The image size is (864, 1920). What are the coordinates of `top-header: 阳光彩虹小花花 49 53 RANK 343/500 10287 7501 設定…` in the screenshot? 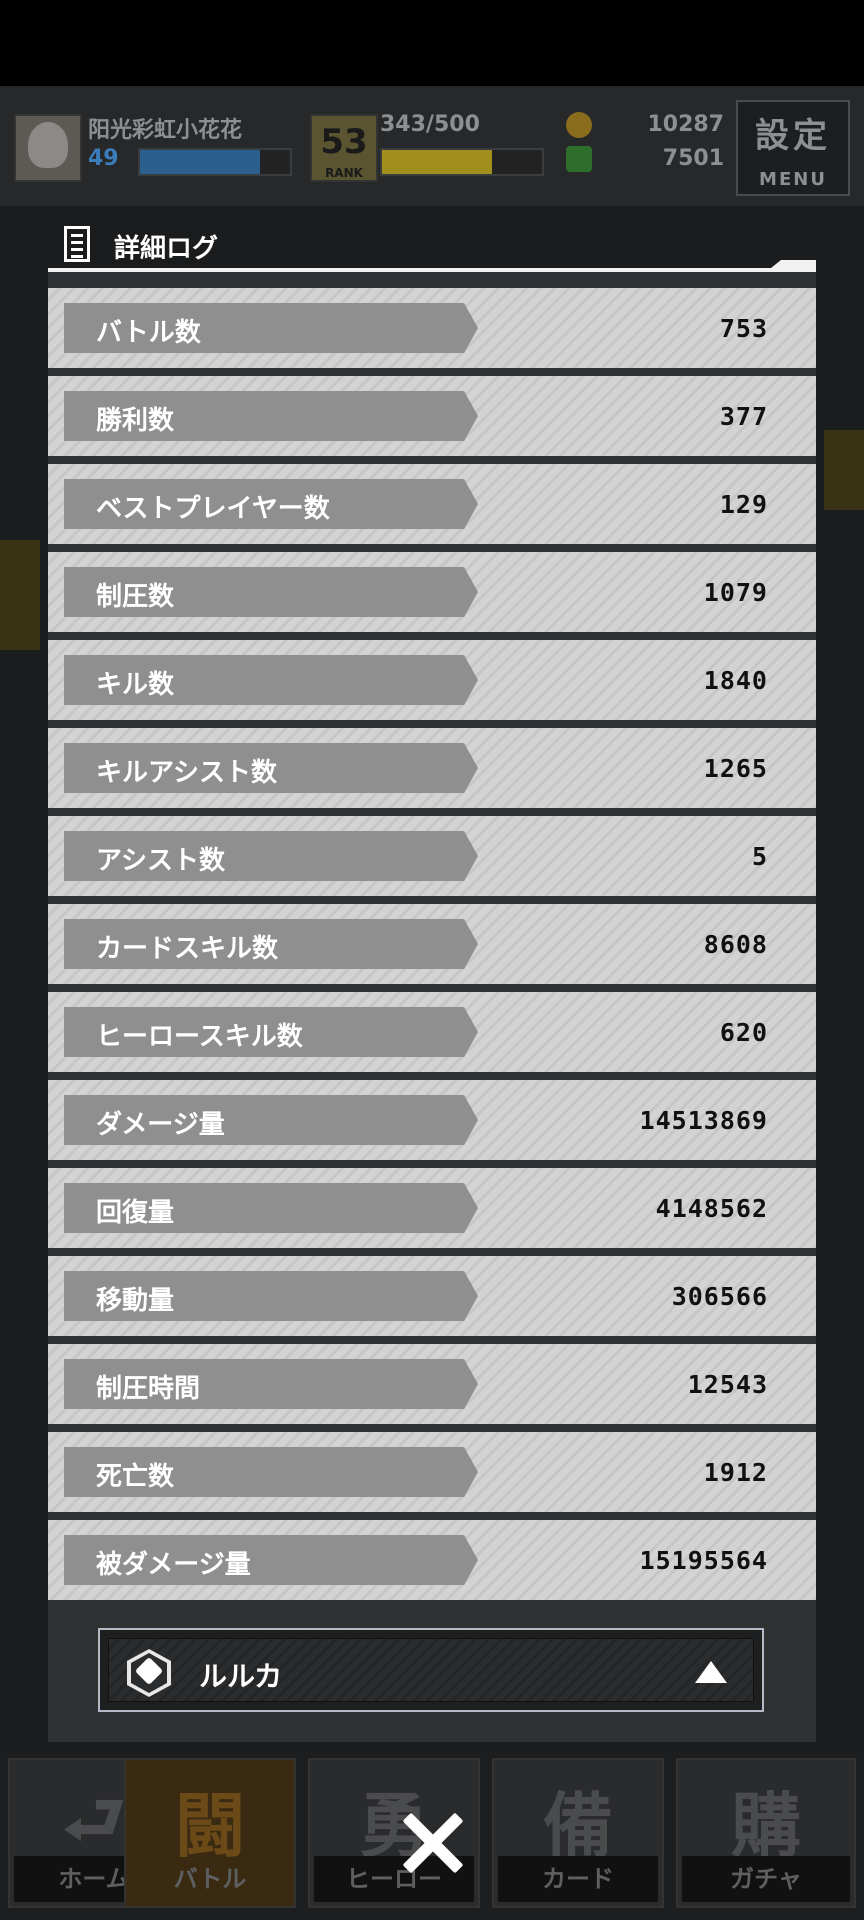 It's located at (432, 146).